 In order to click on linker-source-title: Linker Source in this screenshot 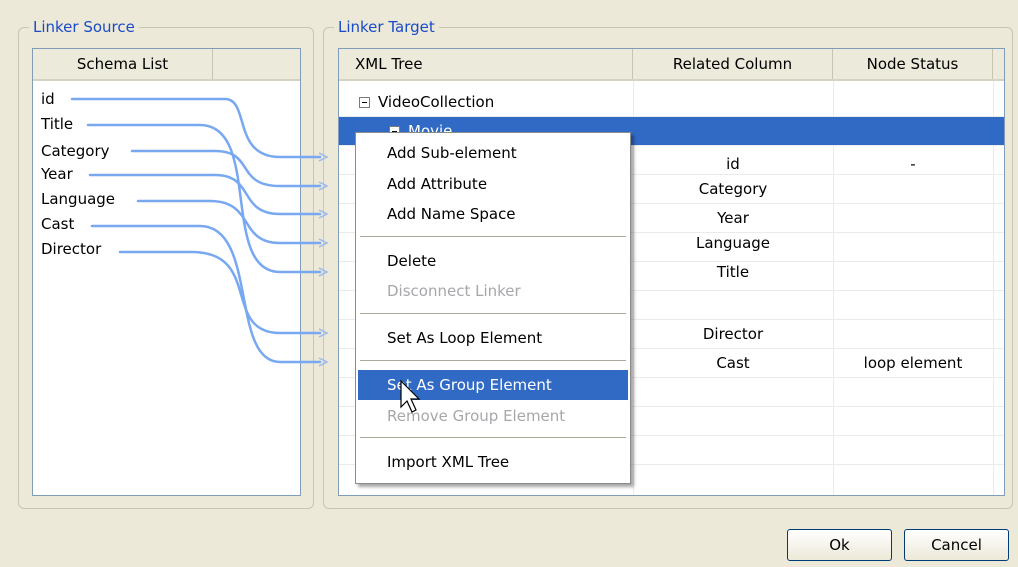, I will do `click(84, 27)`.